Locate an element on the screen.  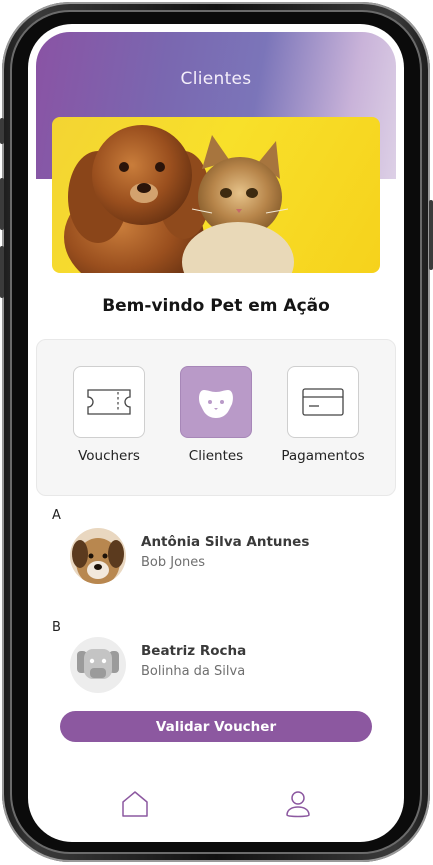
dog-and-cat-photo-icon is located at coordinates (179, 199).